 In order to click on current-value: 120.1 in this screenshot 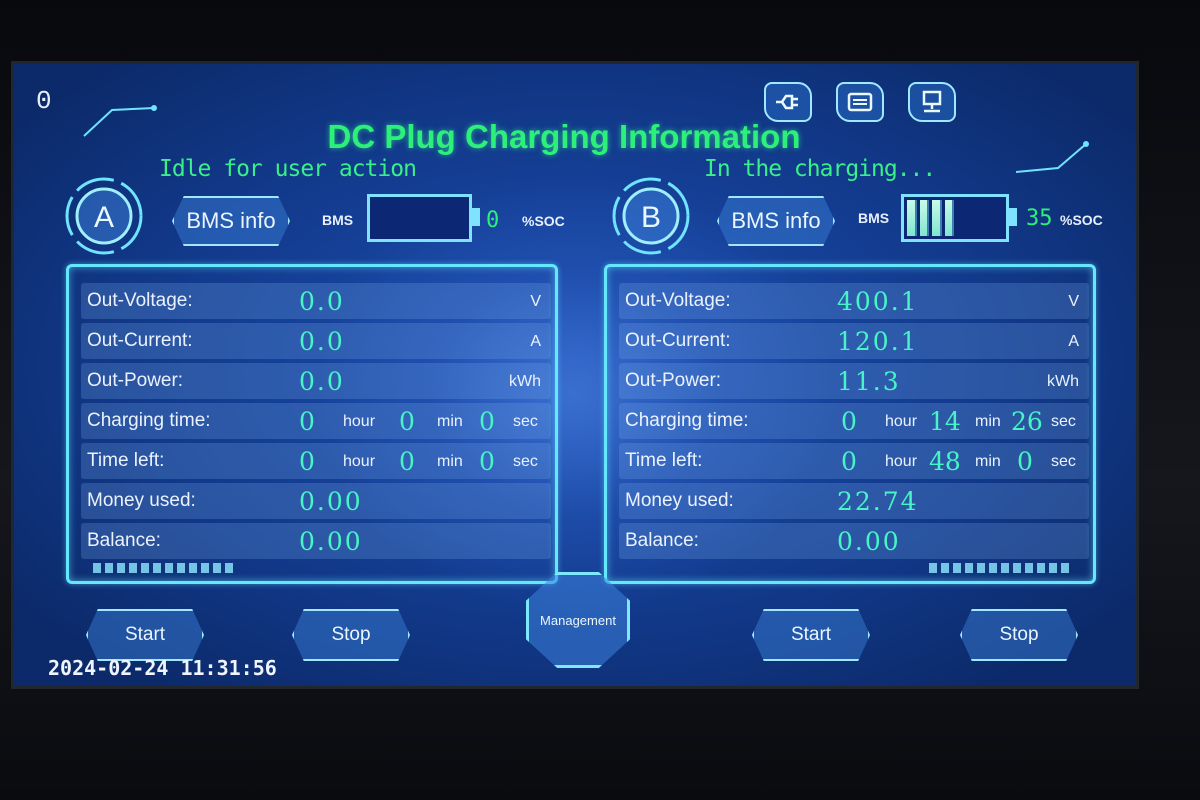, I will do `click(878, 341)`.